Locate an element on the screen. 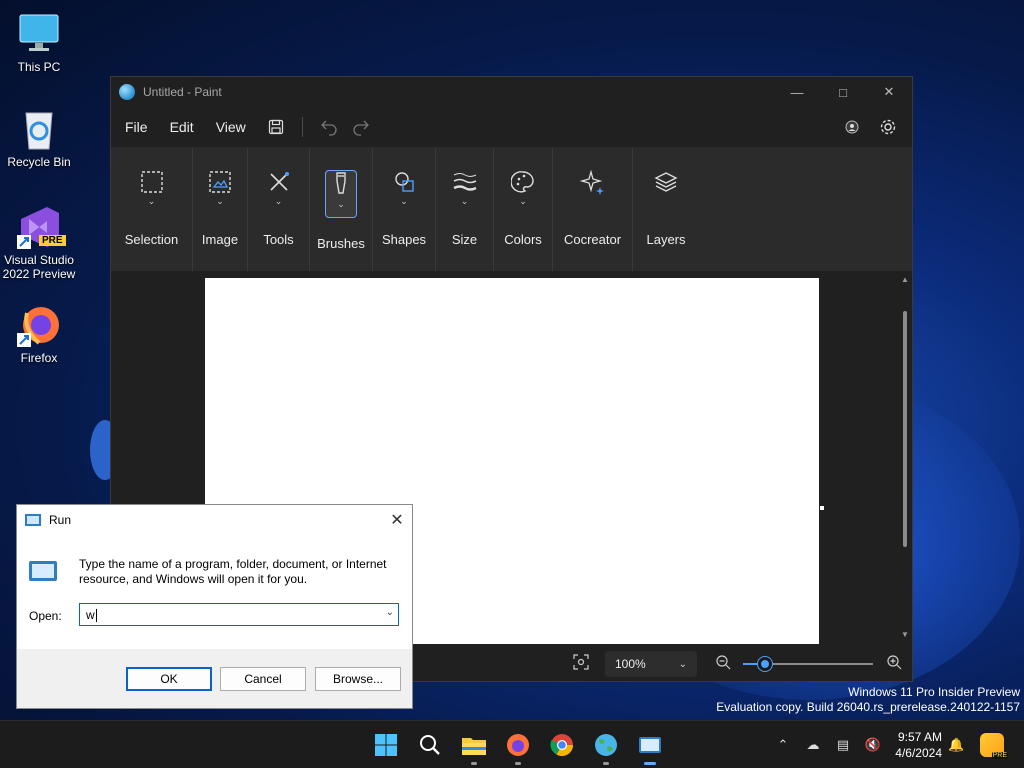 The height and width of the screenshot is (768, 1024). system-tray: ⌃ ☁ ▤ 🔇 is located at coordinates (828, 745).